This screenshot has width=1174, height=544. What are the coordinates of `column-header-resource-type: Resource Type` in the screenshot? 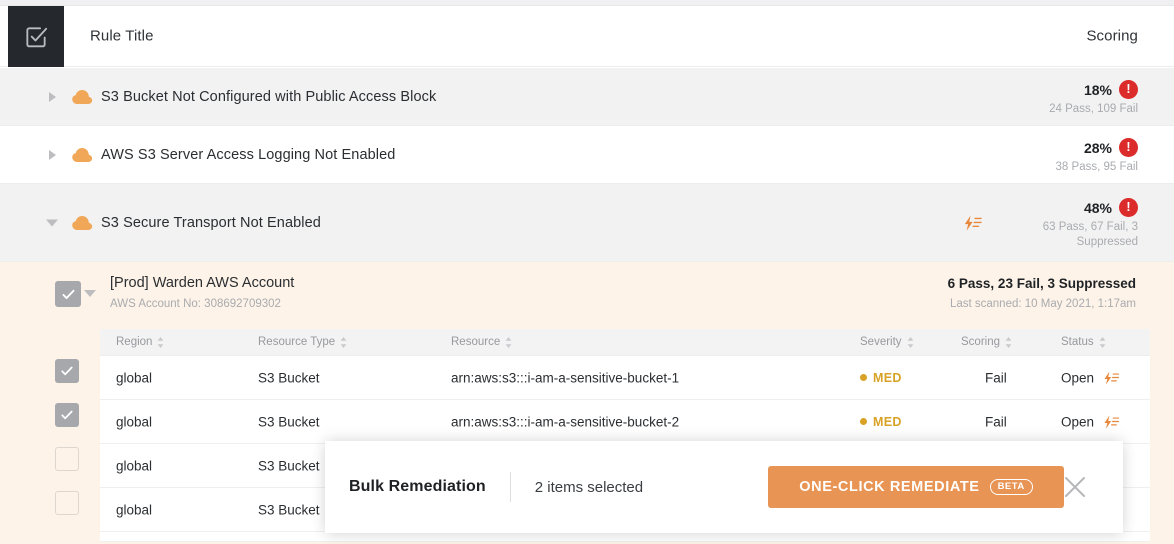 It's located at (302, 342).